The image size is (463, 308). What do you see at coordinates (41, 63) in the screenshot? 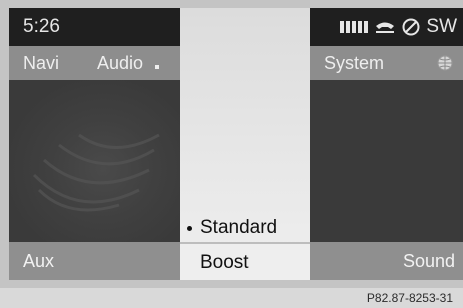
I see `menu-item-navi: Navi` at bounding box center [41, 63].